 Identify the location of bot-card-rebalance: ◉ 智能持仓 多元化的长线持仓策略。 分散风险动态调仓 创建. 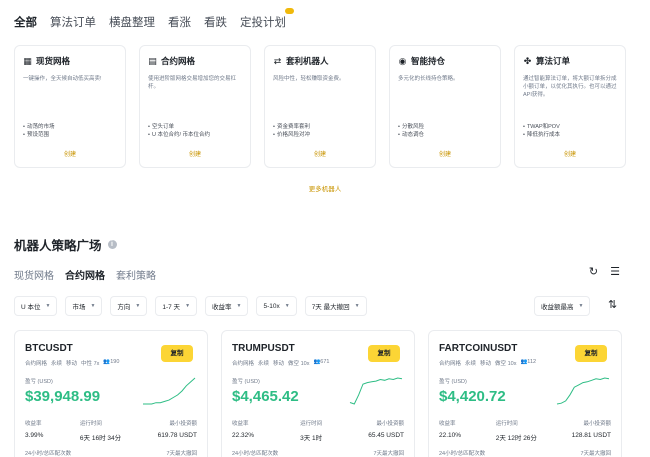
(445, 106).